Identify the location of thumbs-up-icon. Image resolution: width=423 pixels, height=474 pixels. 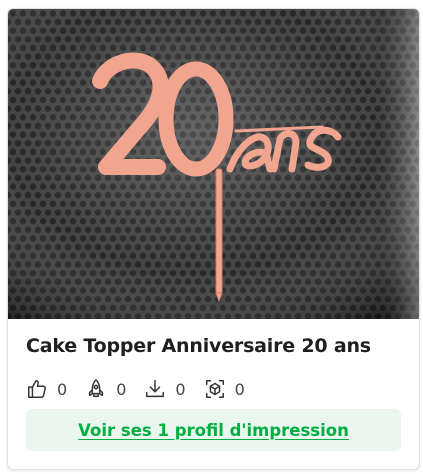
(37, 389).